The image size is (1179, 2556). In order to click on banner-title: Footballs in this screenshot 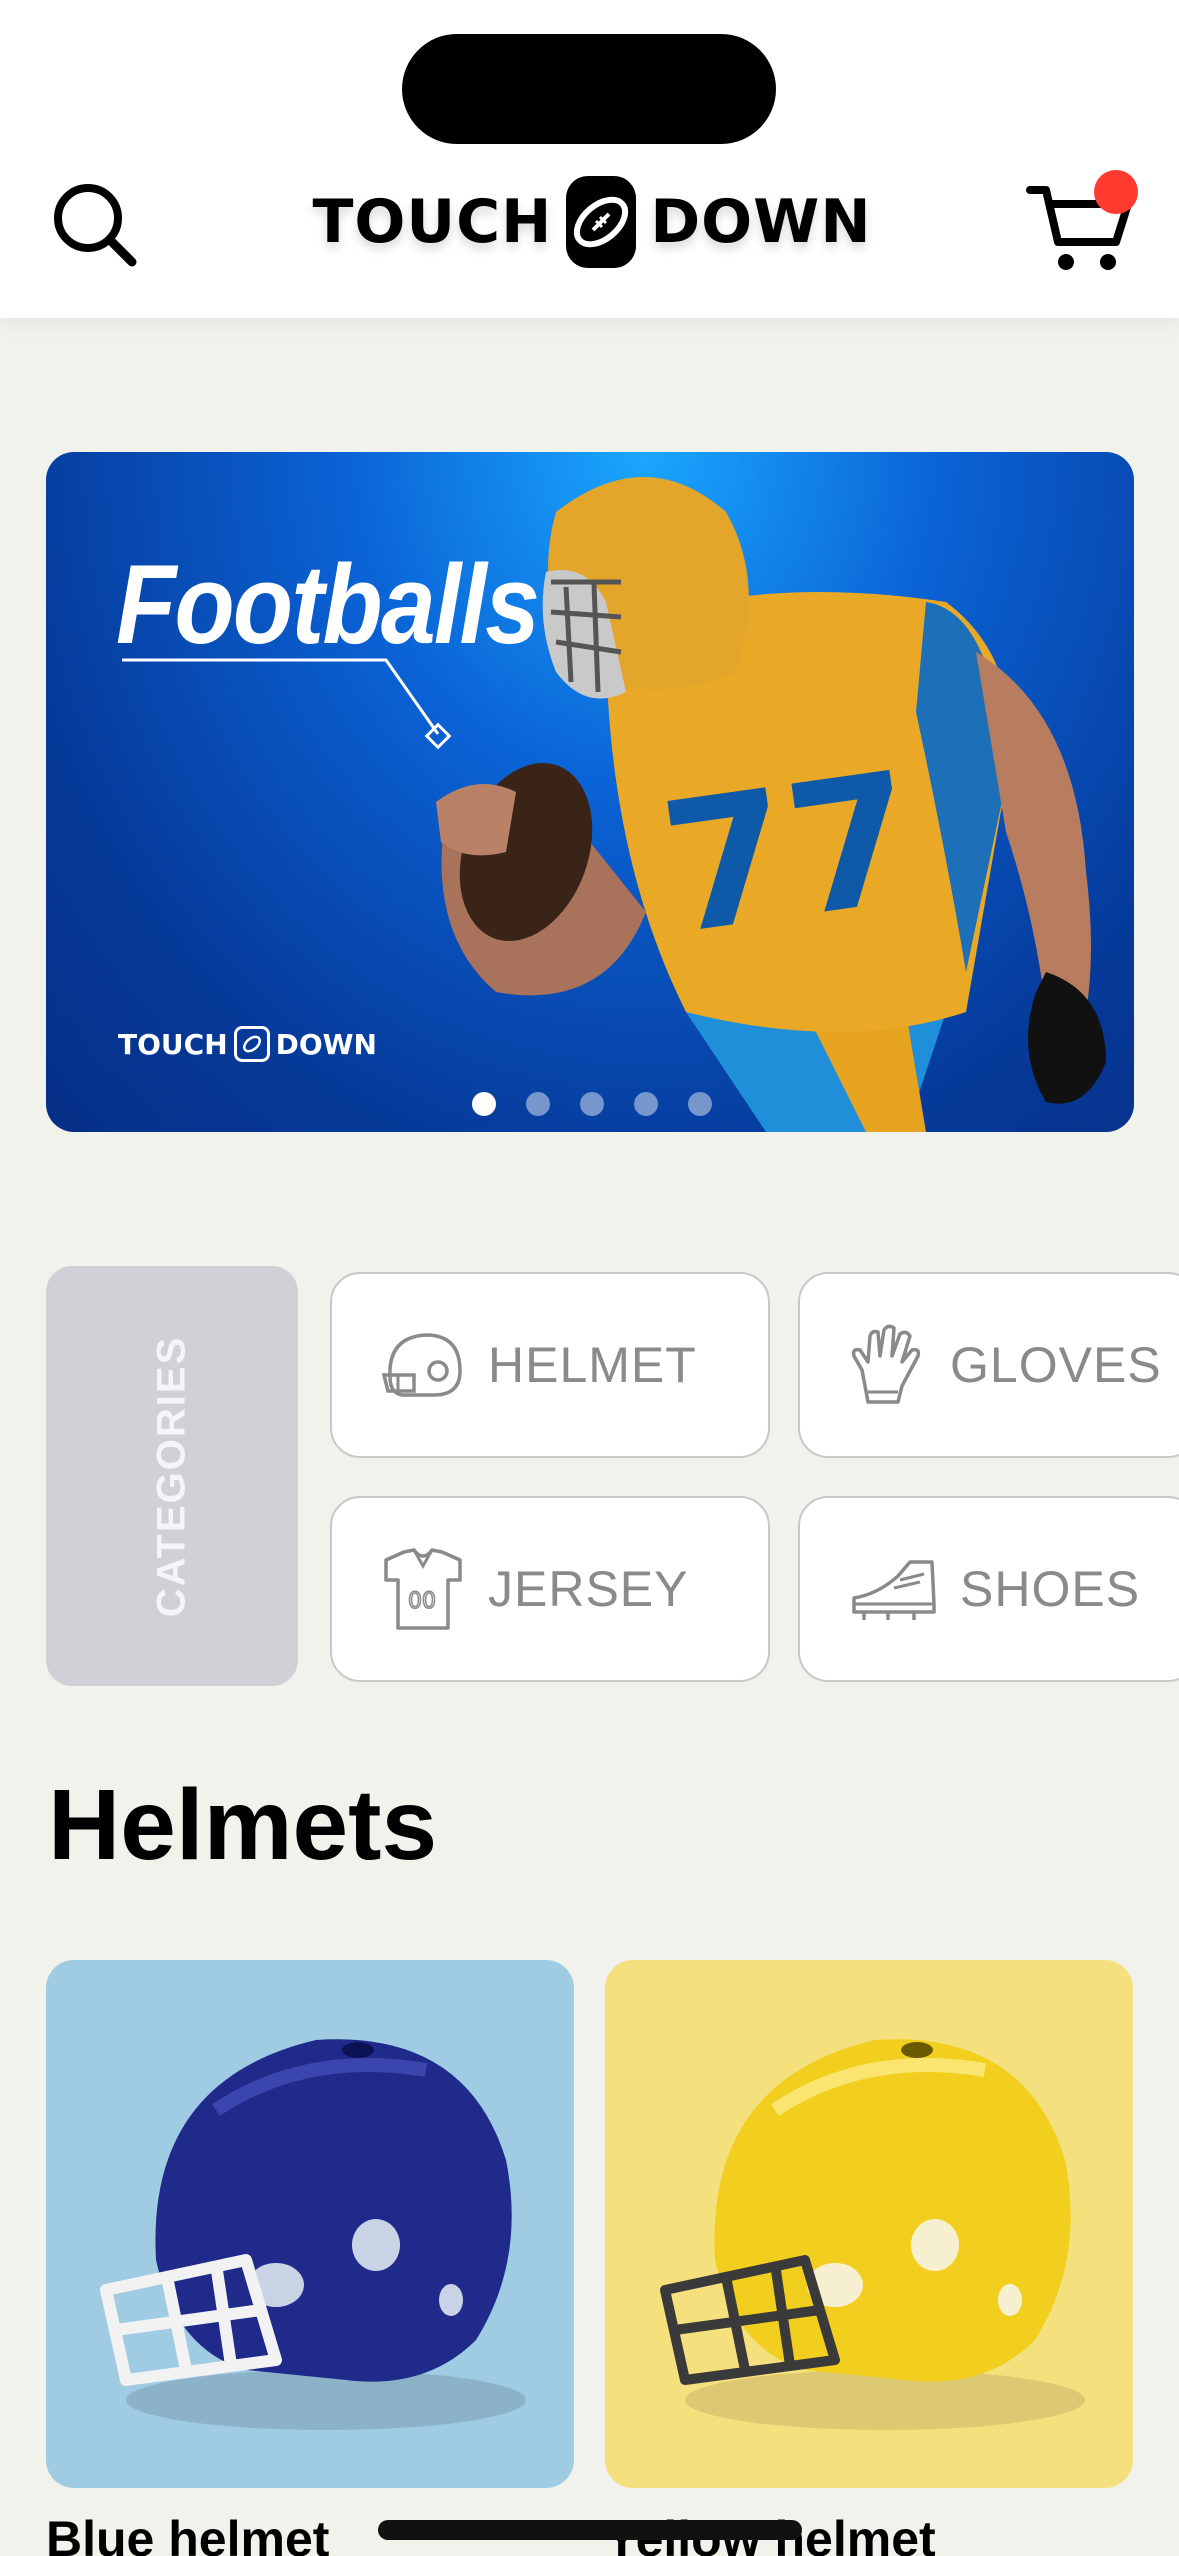, I will do `click(328, 604)`.